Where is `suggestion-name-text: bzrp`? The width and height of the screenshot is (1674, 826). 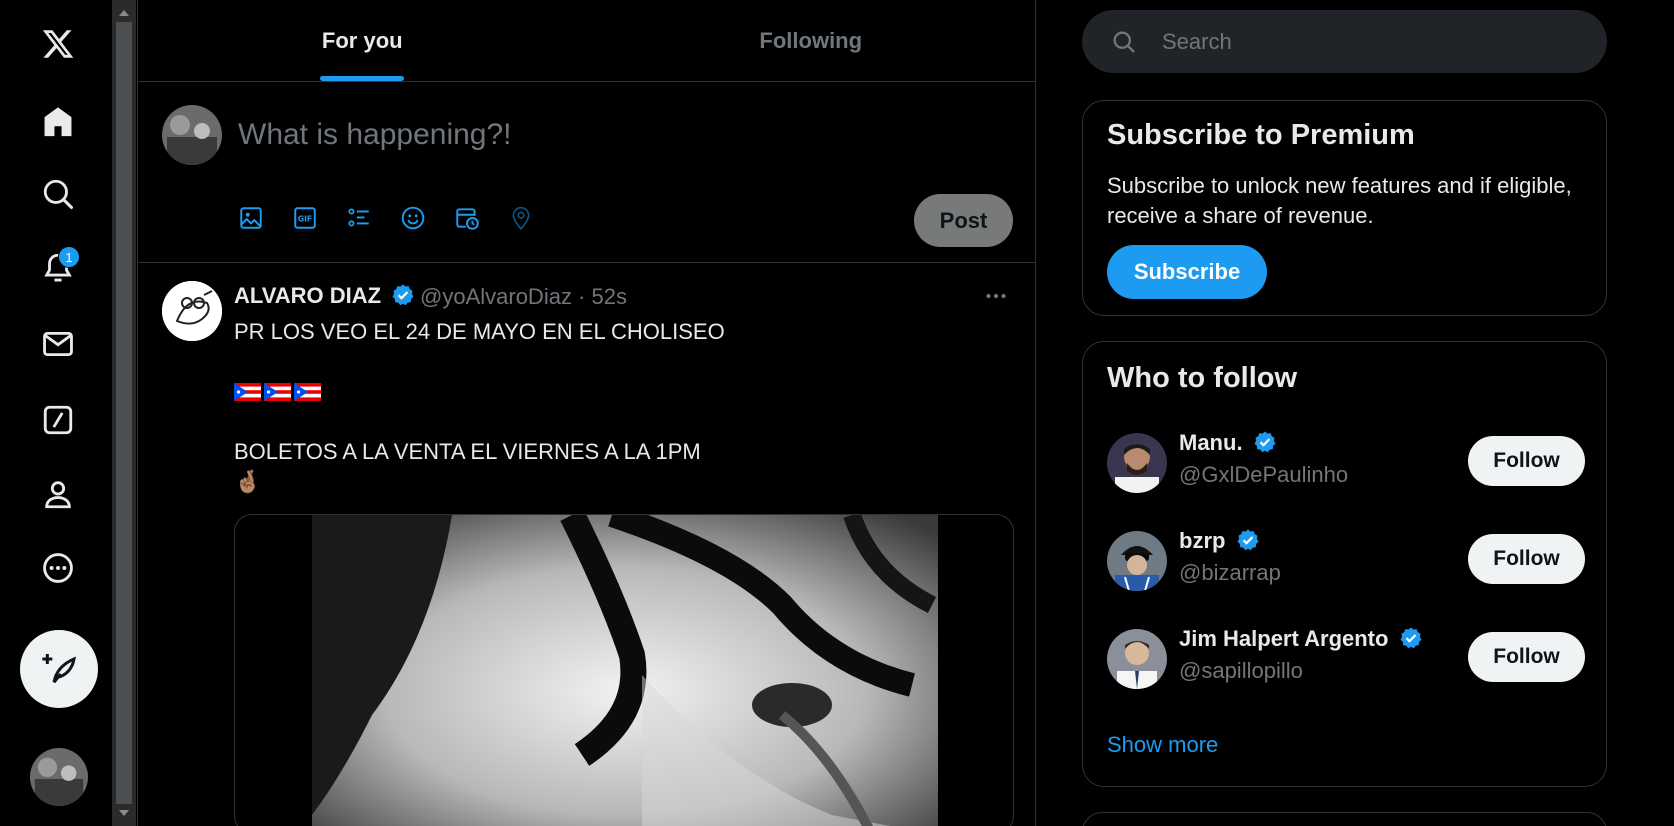
suggestion-name-text: bzrp is located at coordinates (1202, 540).